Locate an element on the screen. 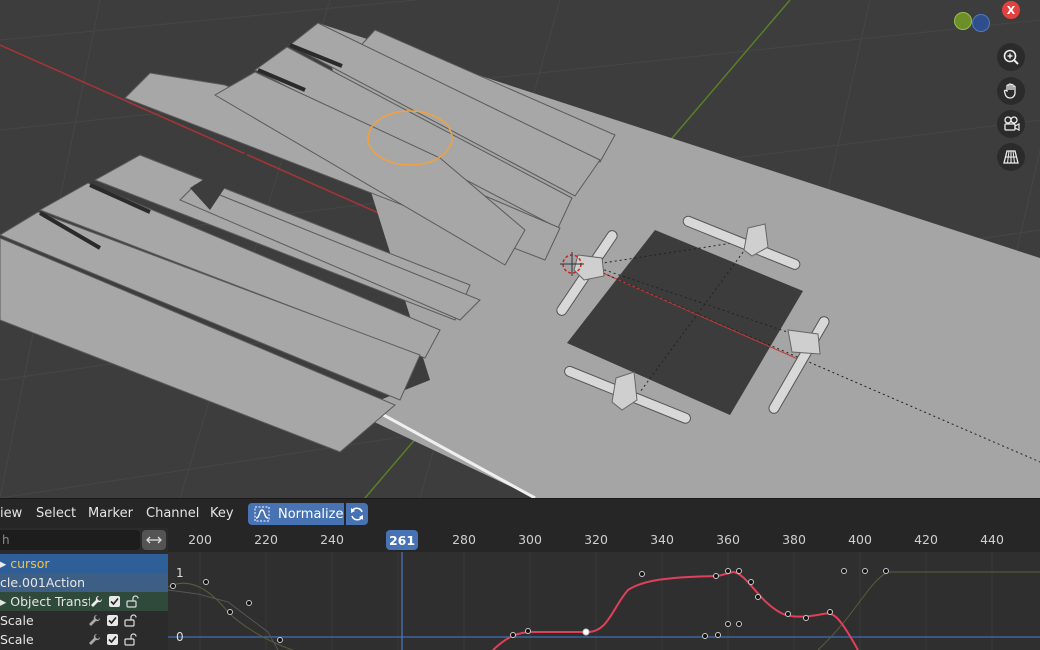  channel-row-group: ▸ Object Transfo is located at coordinates (84, 601).